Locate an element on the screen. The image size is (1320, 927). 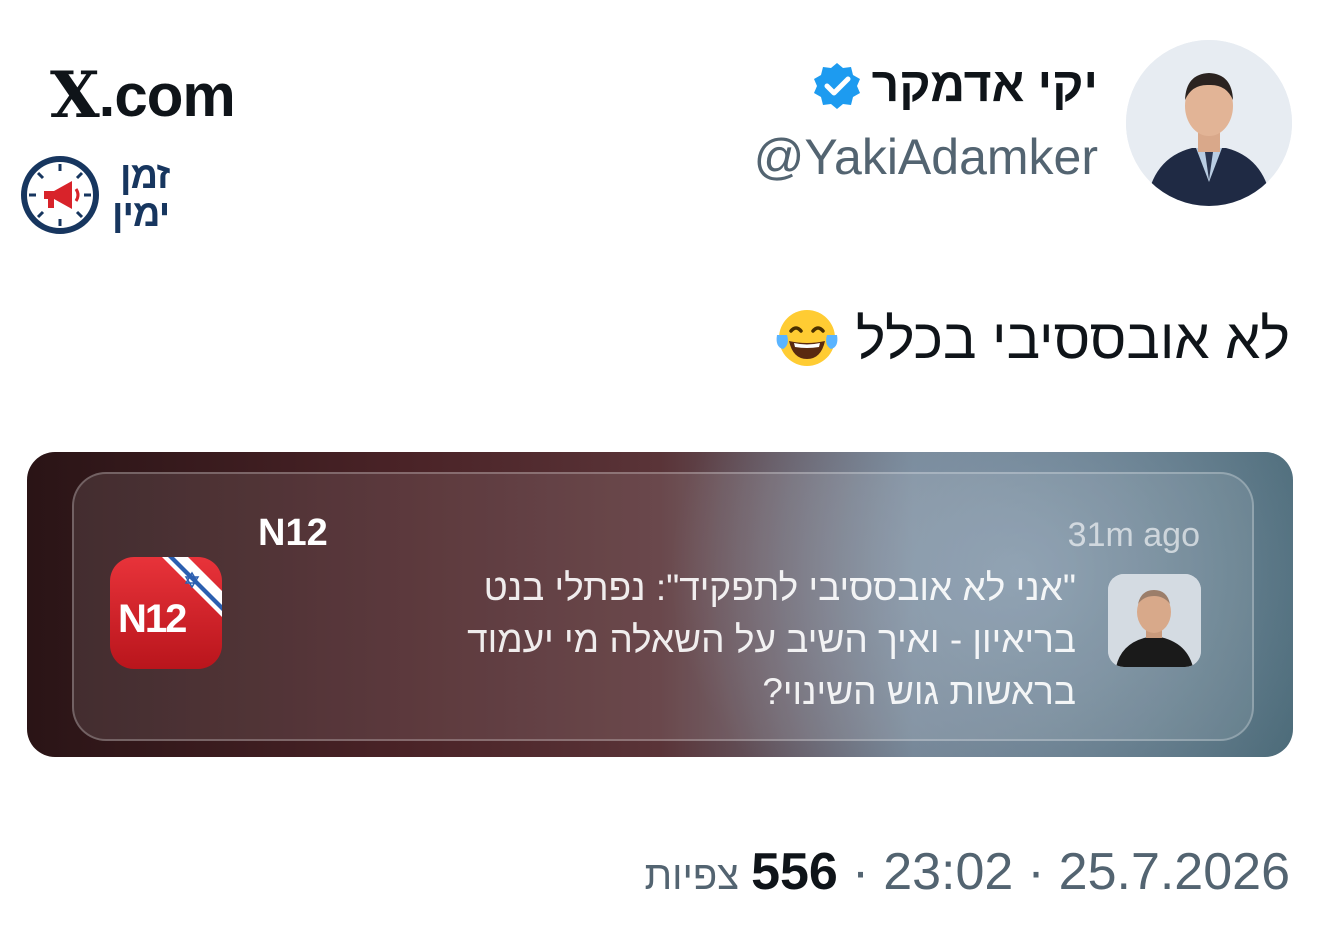
notification-app-name: N12 is located at coordinates (293, 533).